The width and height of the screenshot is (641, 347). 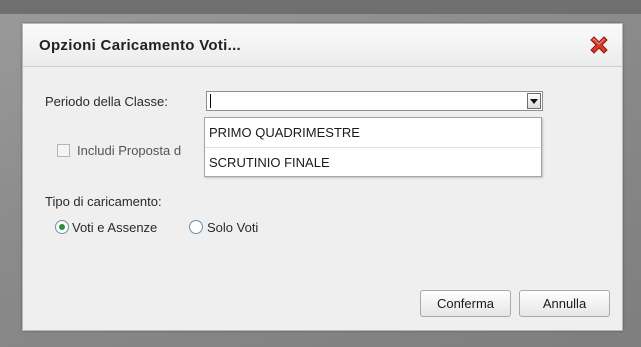 I want to click on close-icon, so click(x=599, y=45).